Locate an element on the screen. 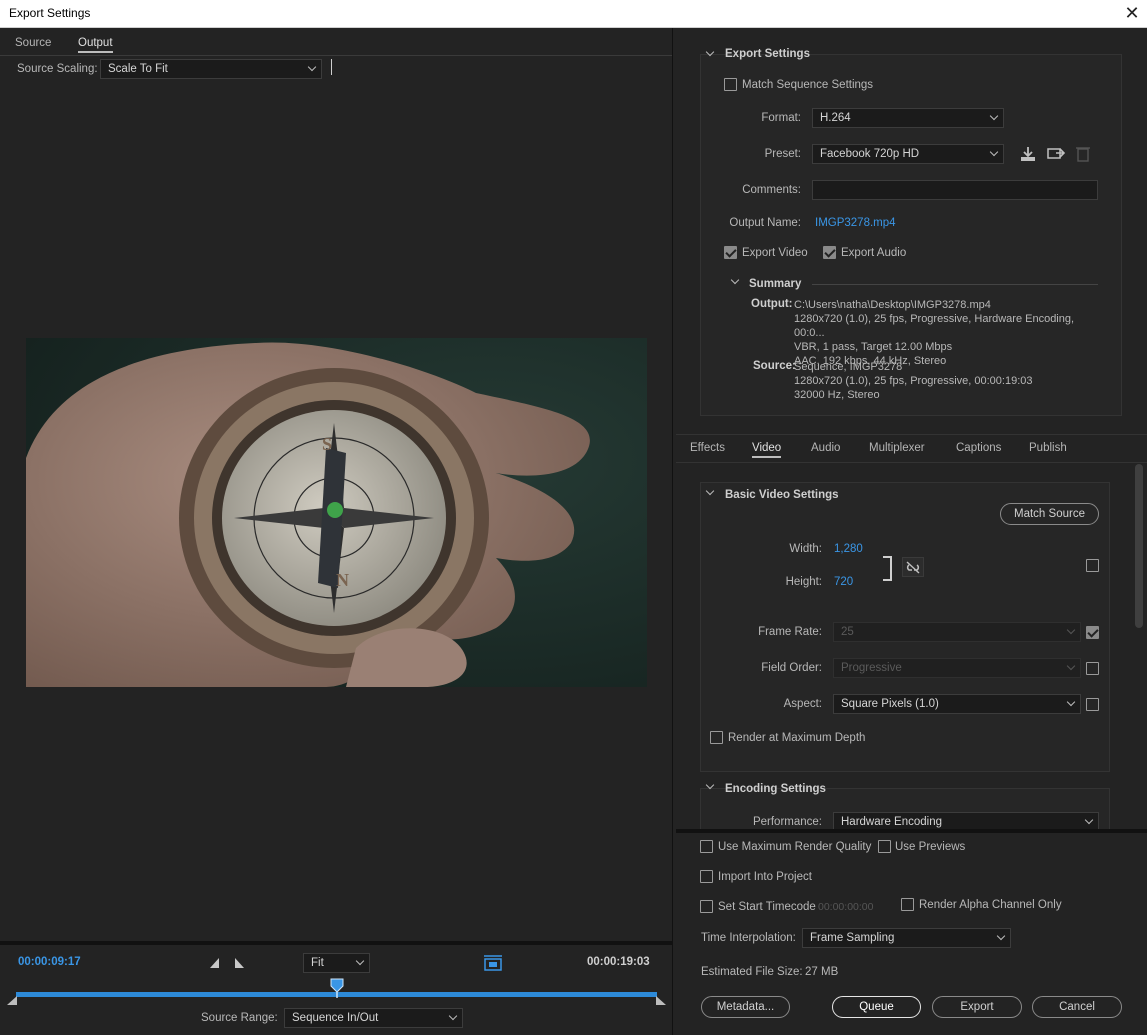  tab-multiplexer: Multiplexer is located at coordinates (897, 448).